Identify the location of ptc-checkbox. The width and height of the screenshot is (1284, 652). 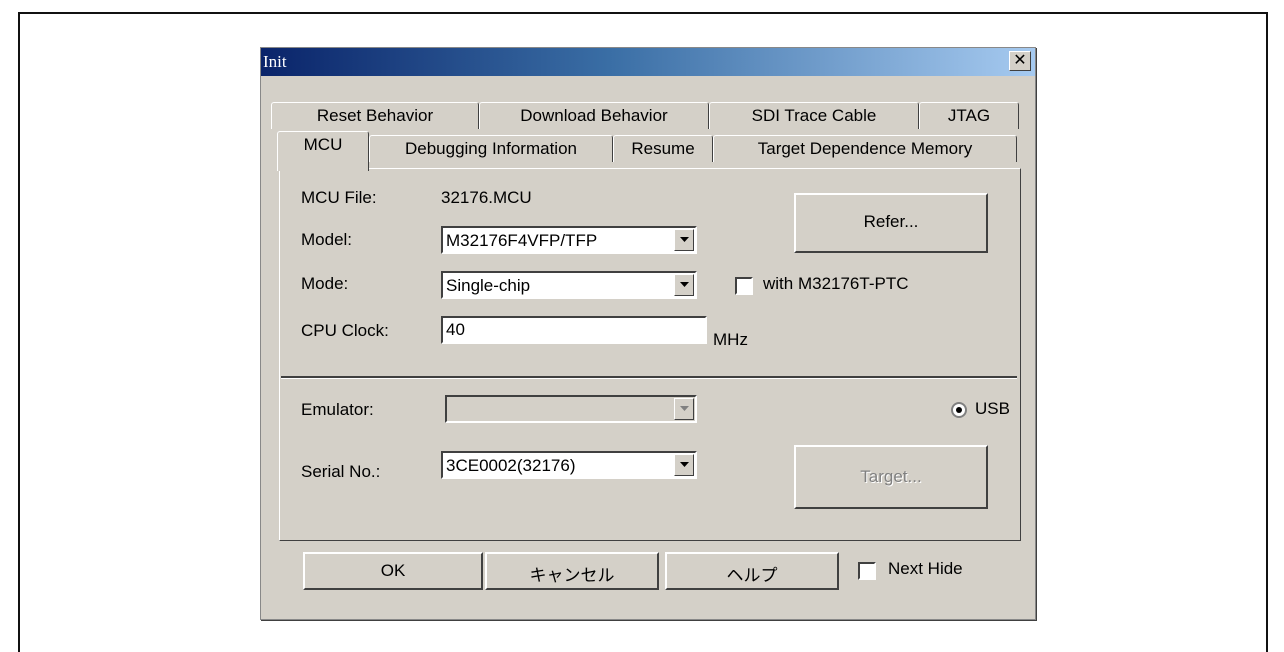
(744, 286).